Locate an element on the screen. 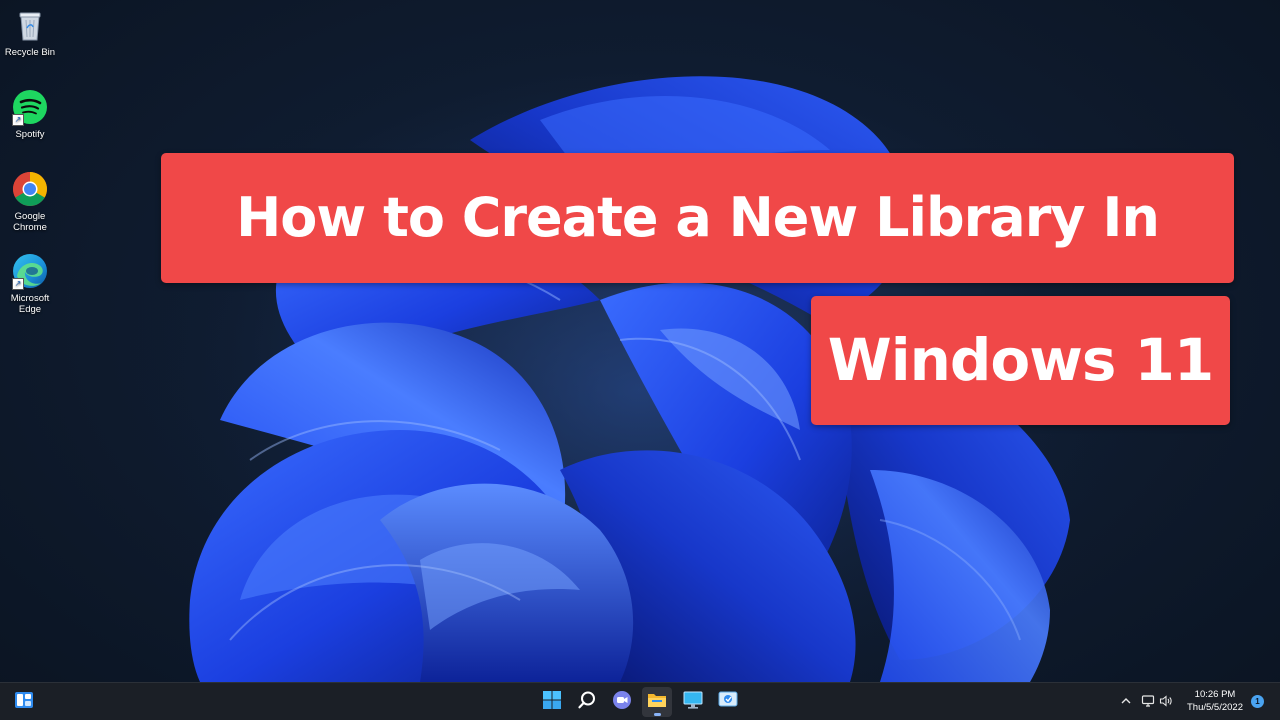  widgets-button is located at coordinates (24, 702).